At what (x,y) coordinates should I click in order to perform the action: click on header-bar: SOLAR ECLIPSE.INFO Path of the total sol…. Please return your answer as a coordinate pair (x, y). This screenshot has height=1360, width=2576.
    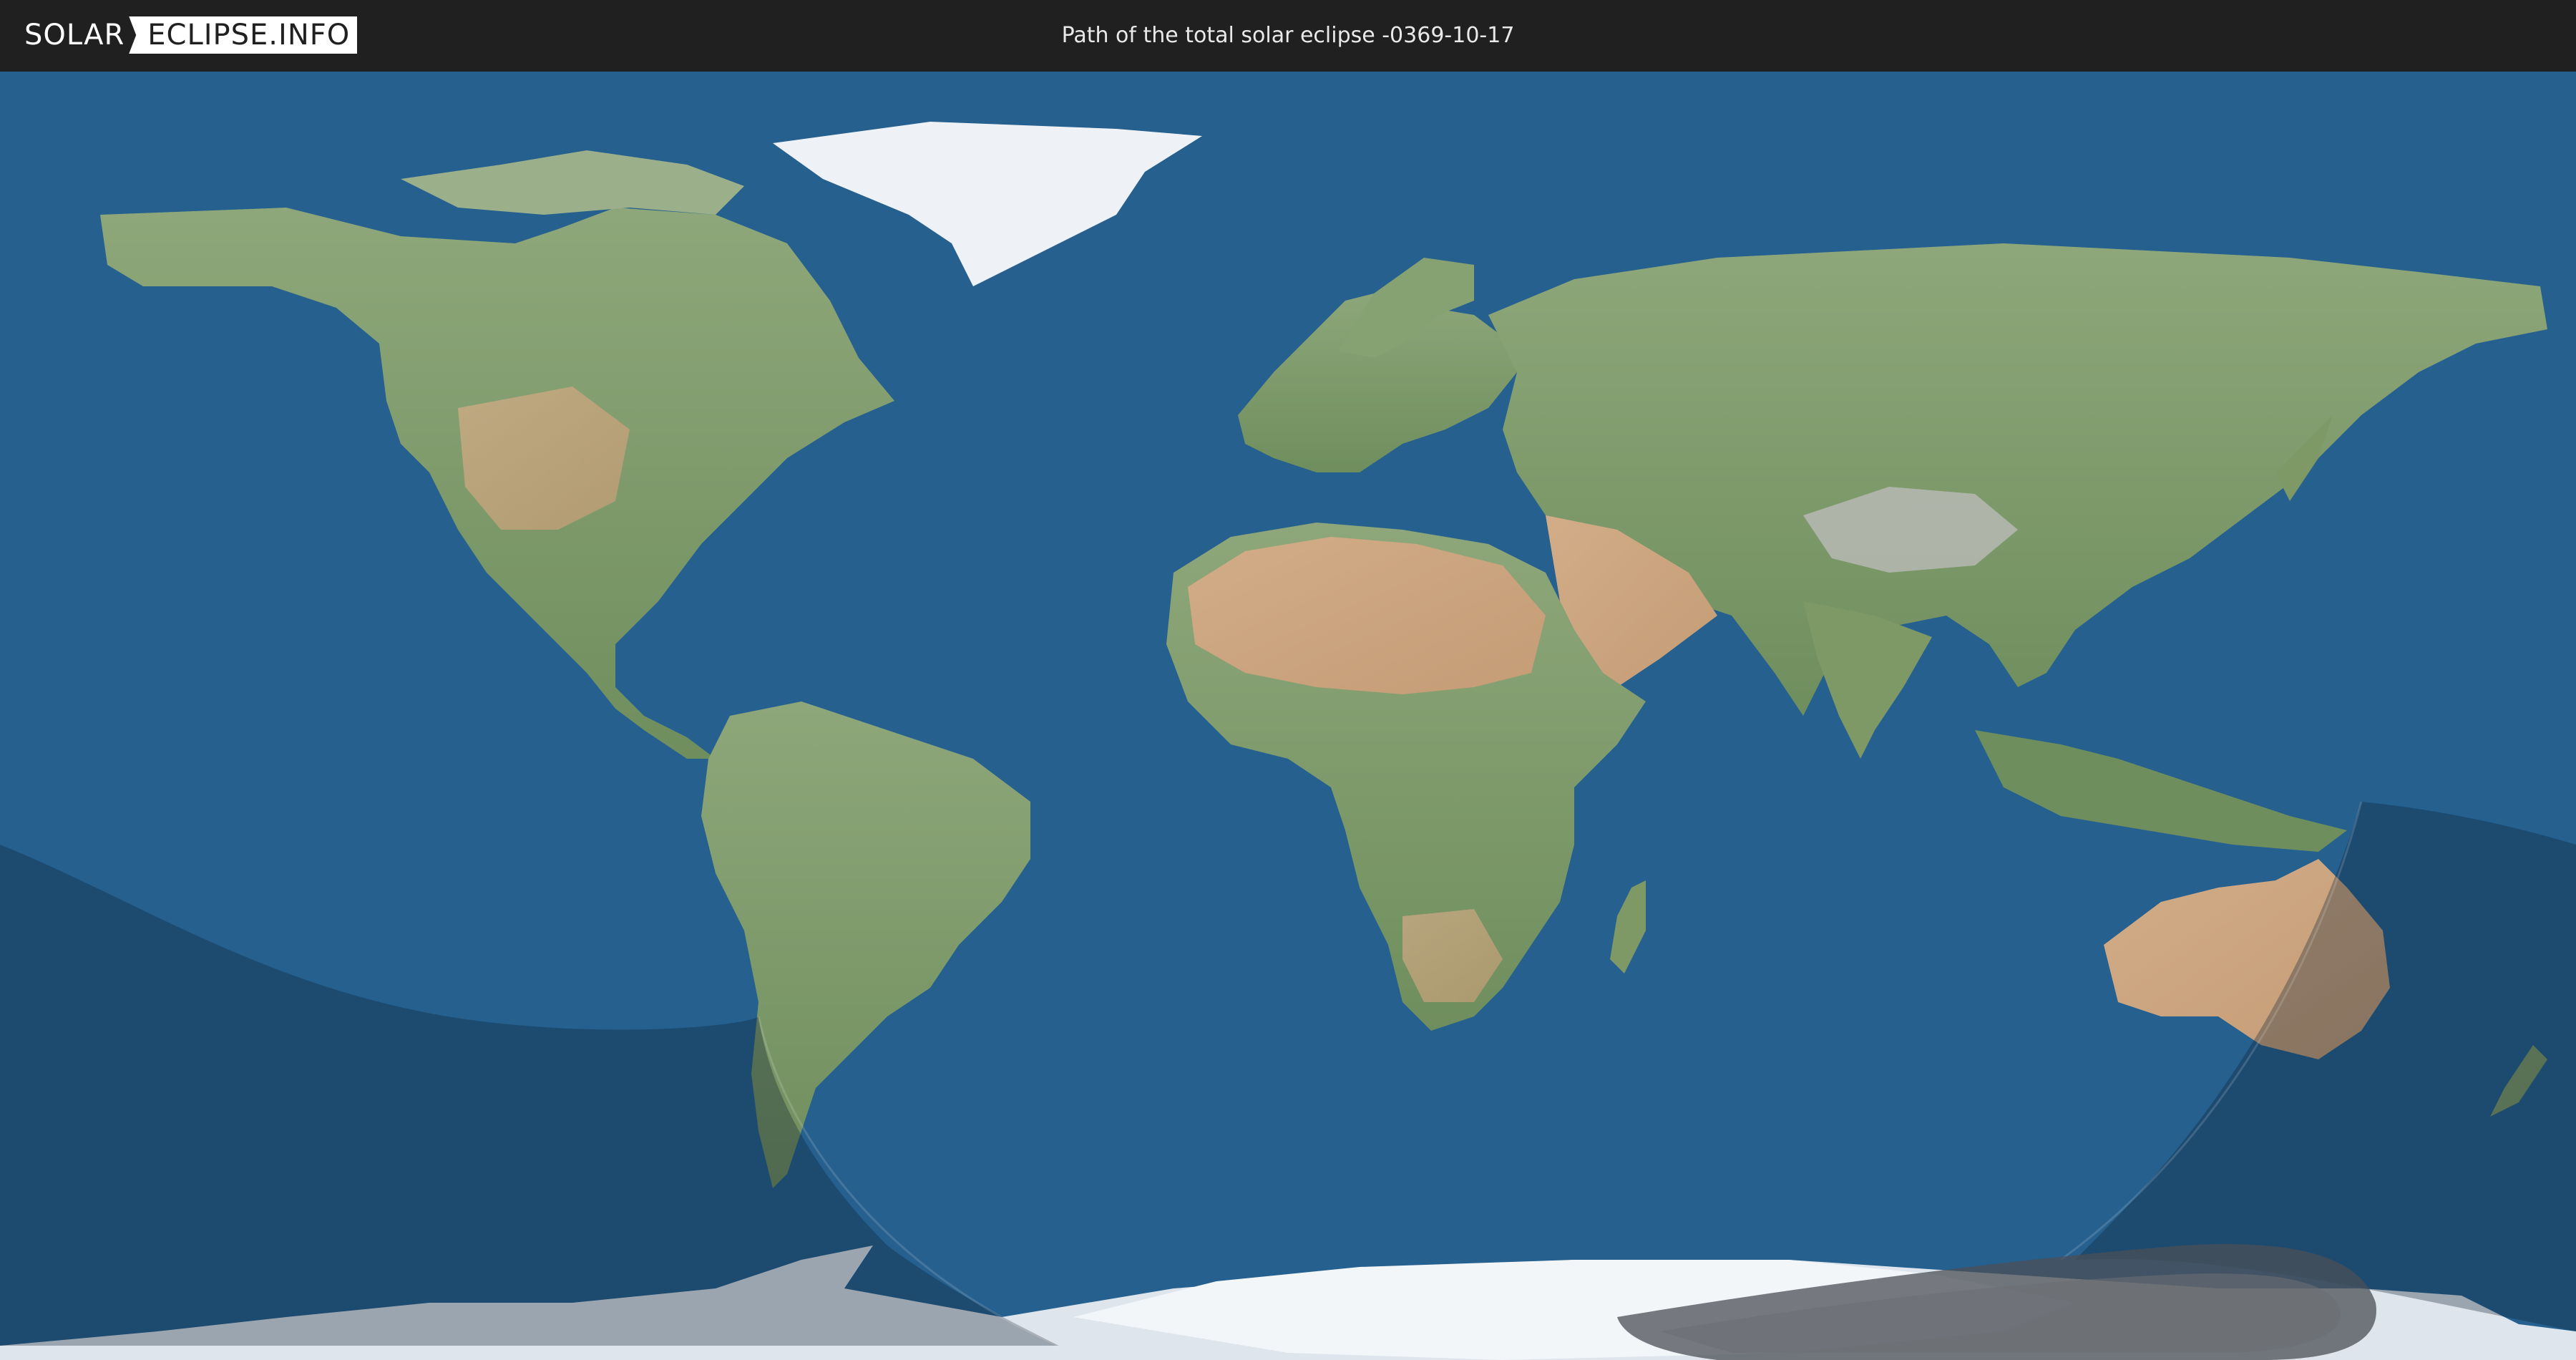
    Looking at the image, I should click on (1288, 36).